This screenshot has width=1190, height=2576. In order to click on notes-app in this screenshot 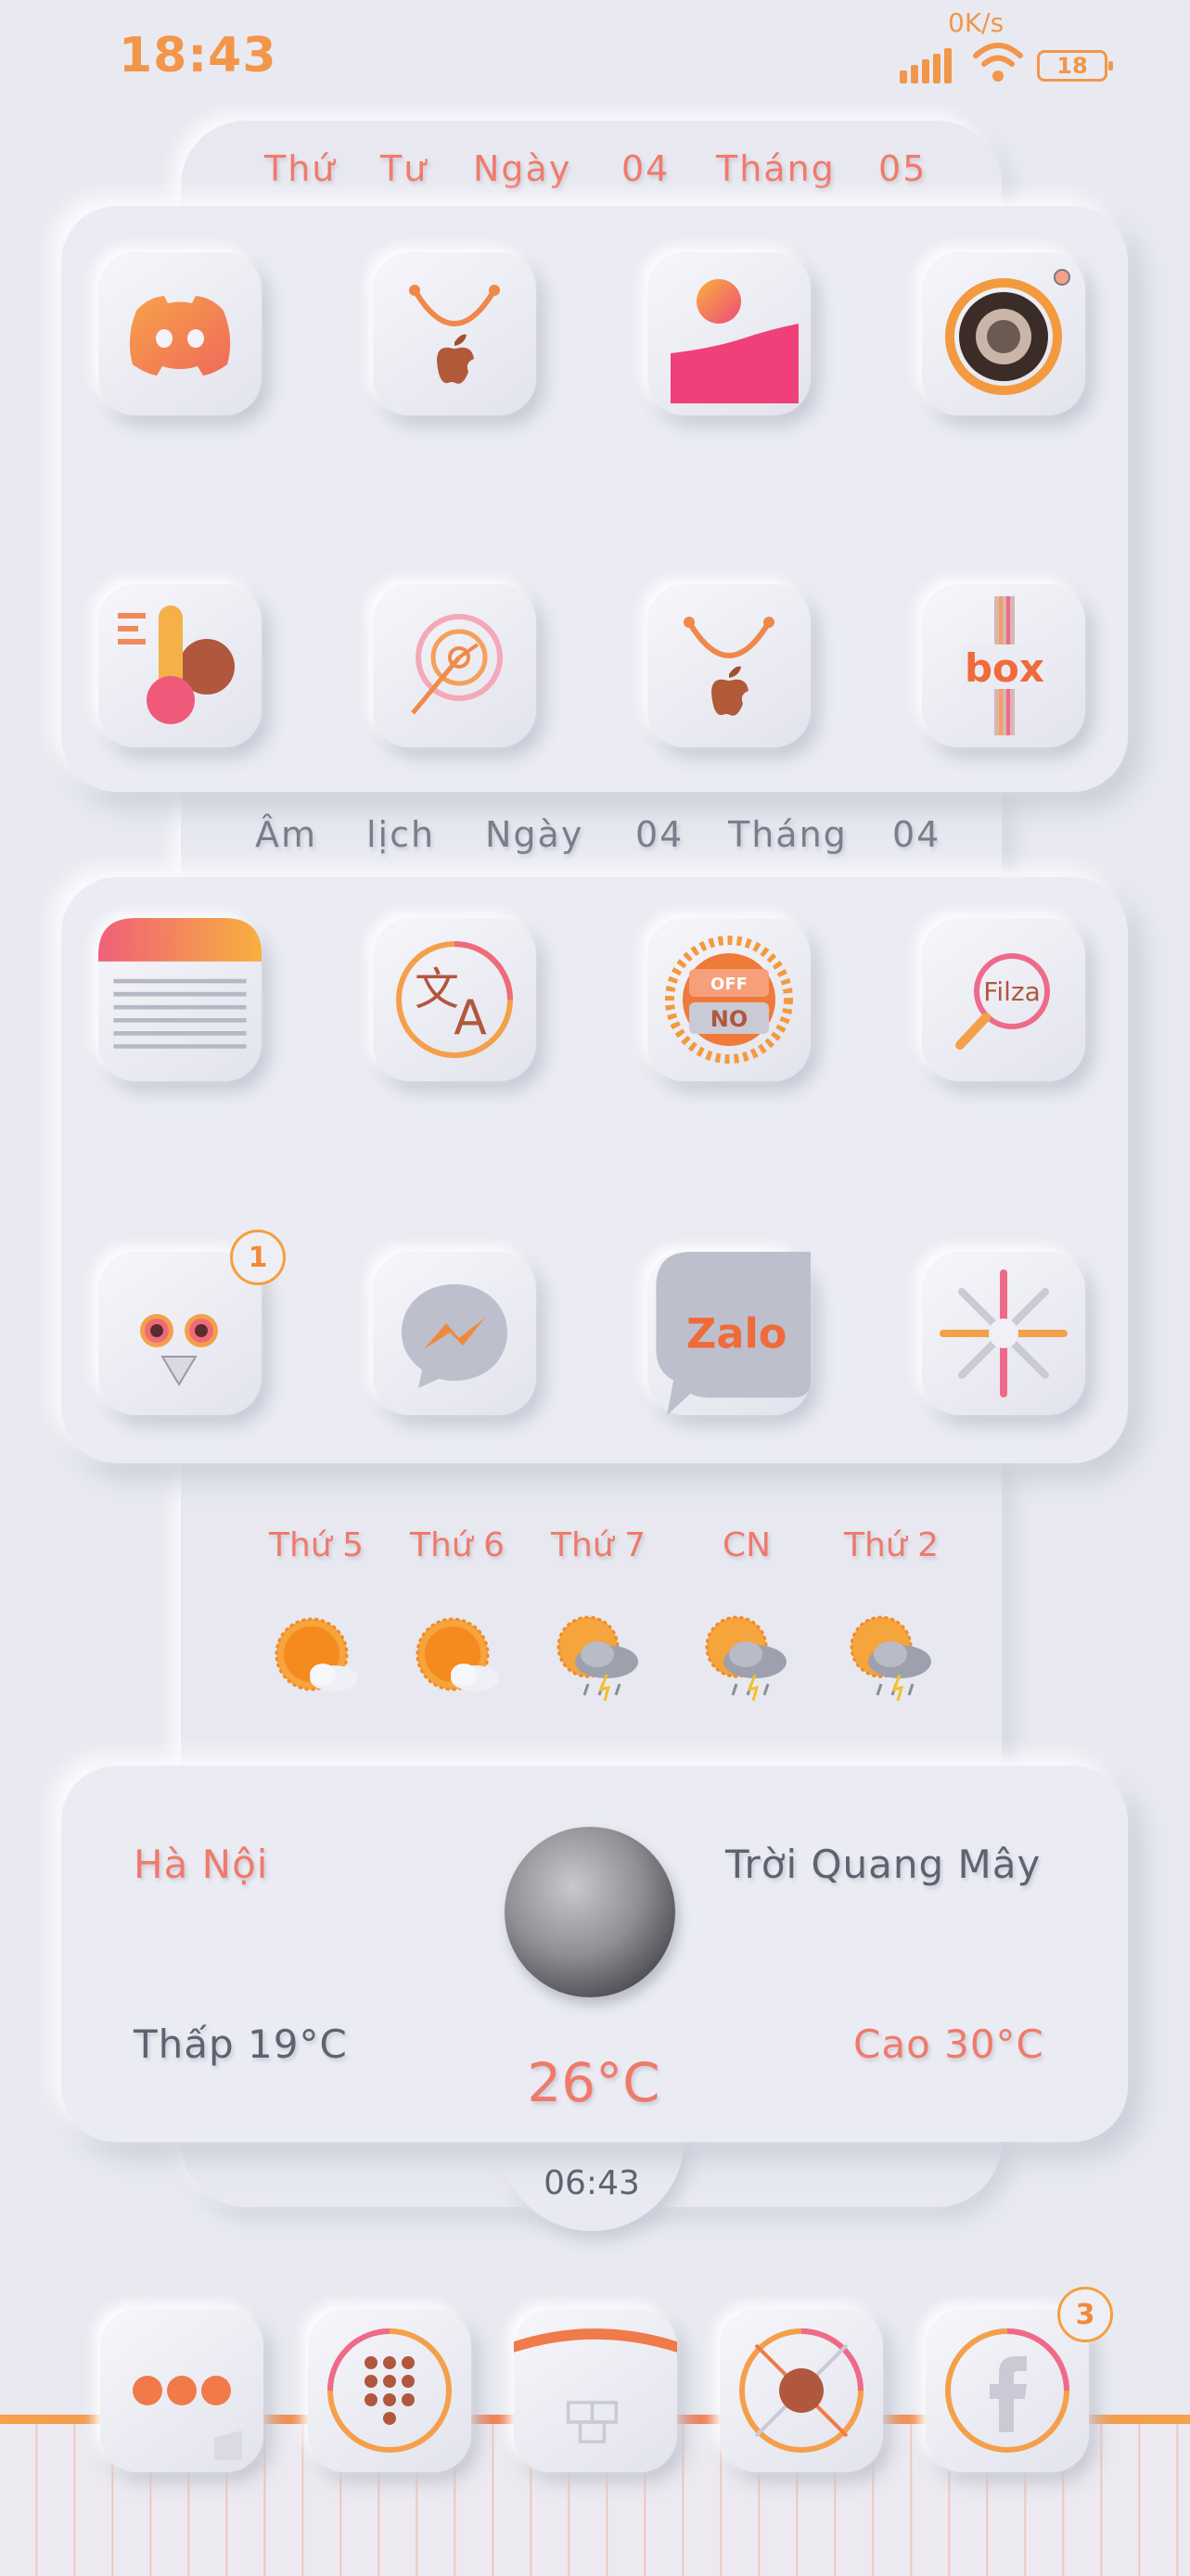, I will do `click(180, 999)`.